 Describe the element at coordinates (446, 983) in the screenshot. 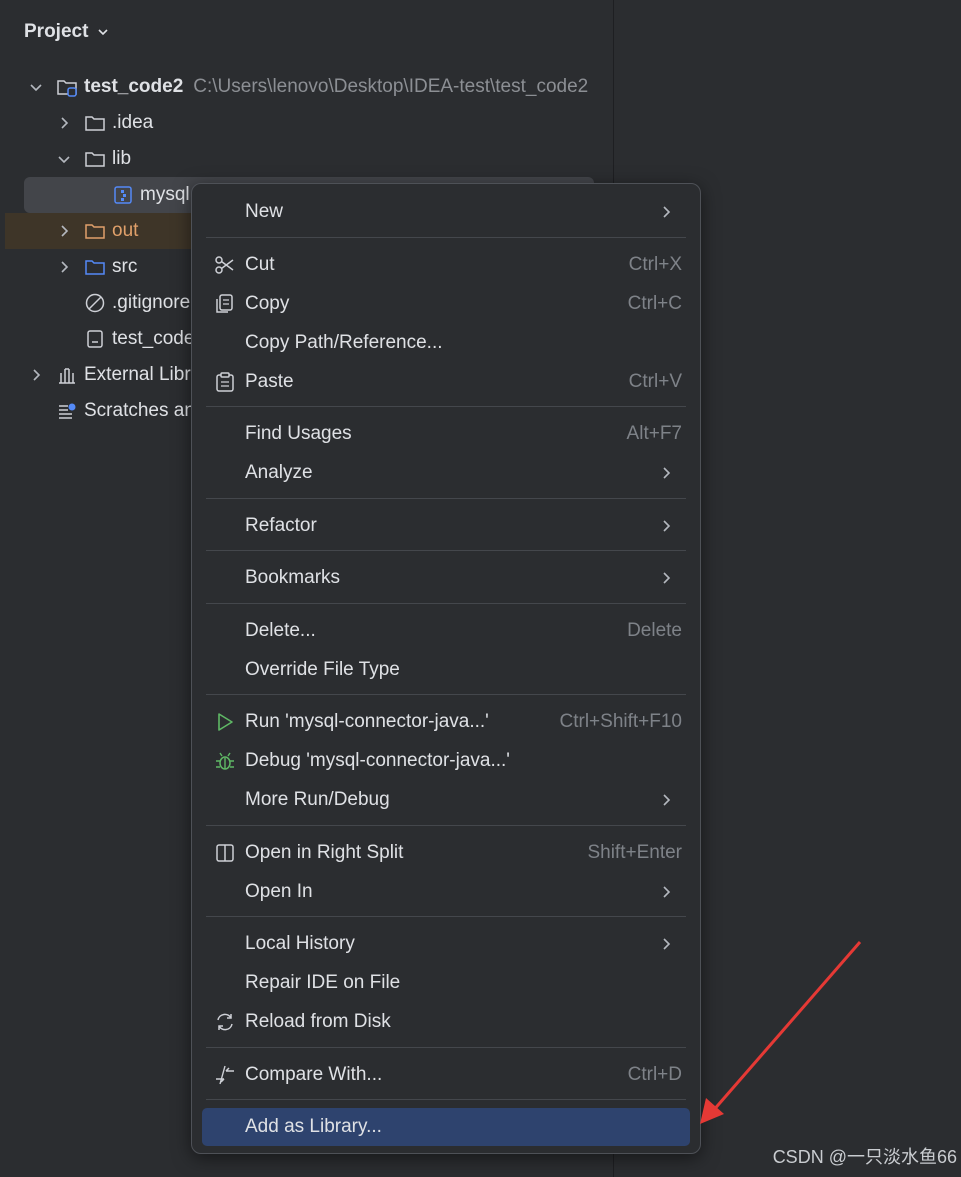

I see `menu-item-repair-ide: Repair IDE on File` at that location.